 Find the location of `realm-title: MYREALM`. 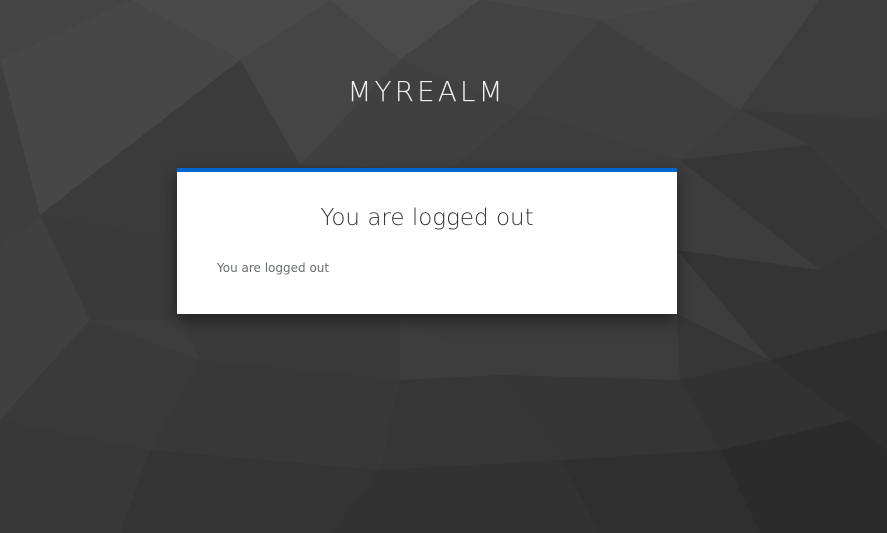

realm-title: MYREALM is located at coordinates (426, 91).